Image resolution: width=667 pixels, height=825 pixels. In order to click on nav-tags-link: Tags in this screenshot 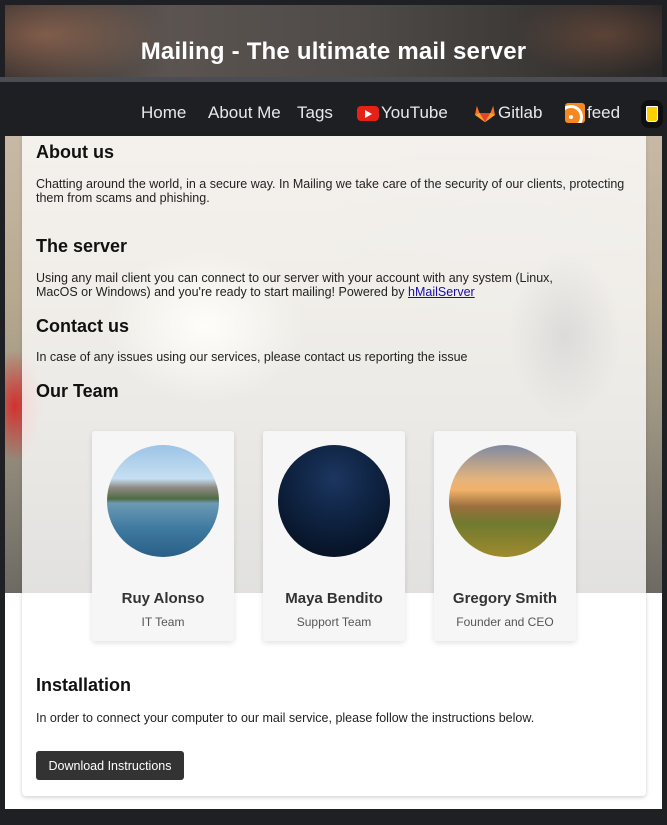, I will do `click(315, 113)`.